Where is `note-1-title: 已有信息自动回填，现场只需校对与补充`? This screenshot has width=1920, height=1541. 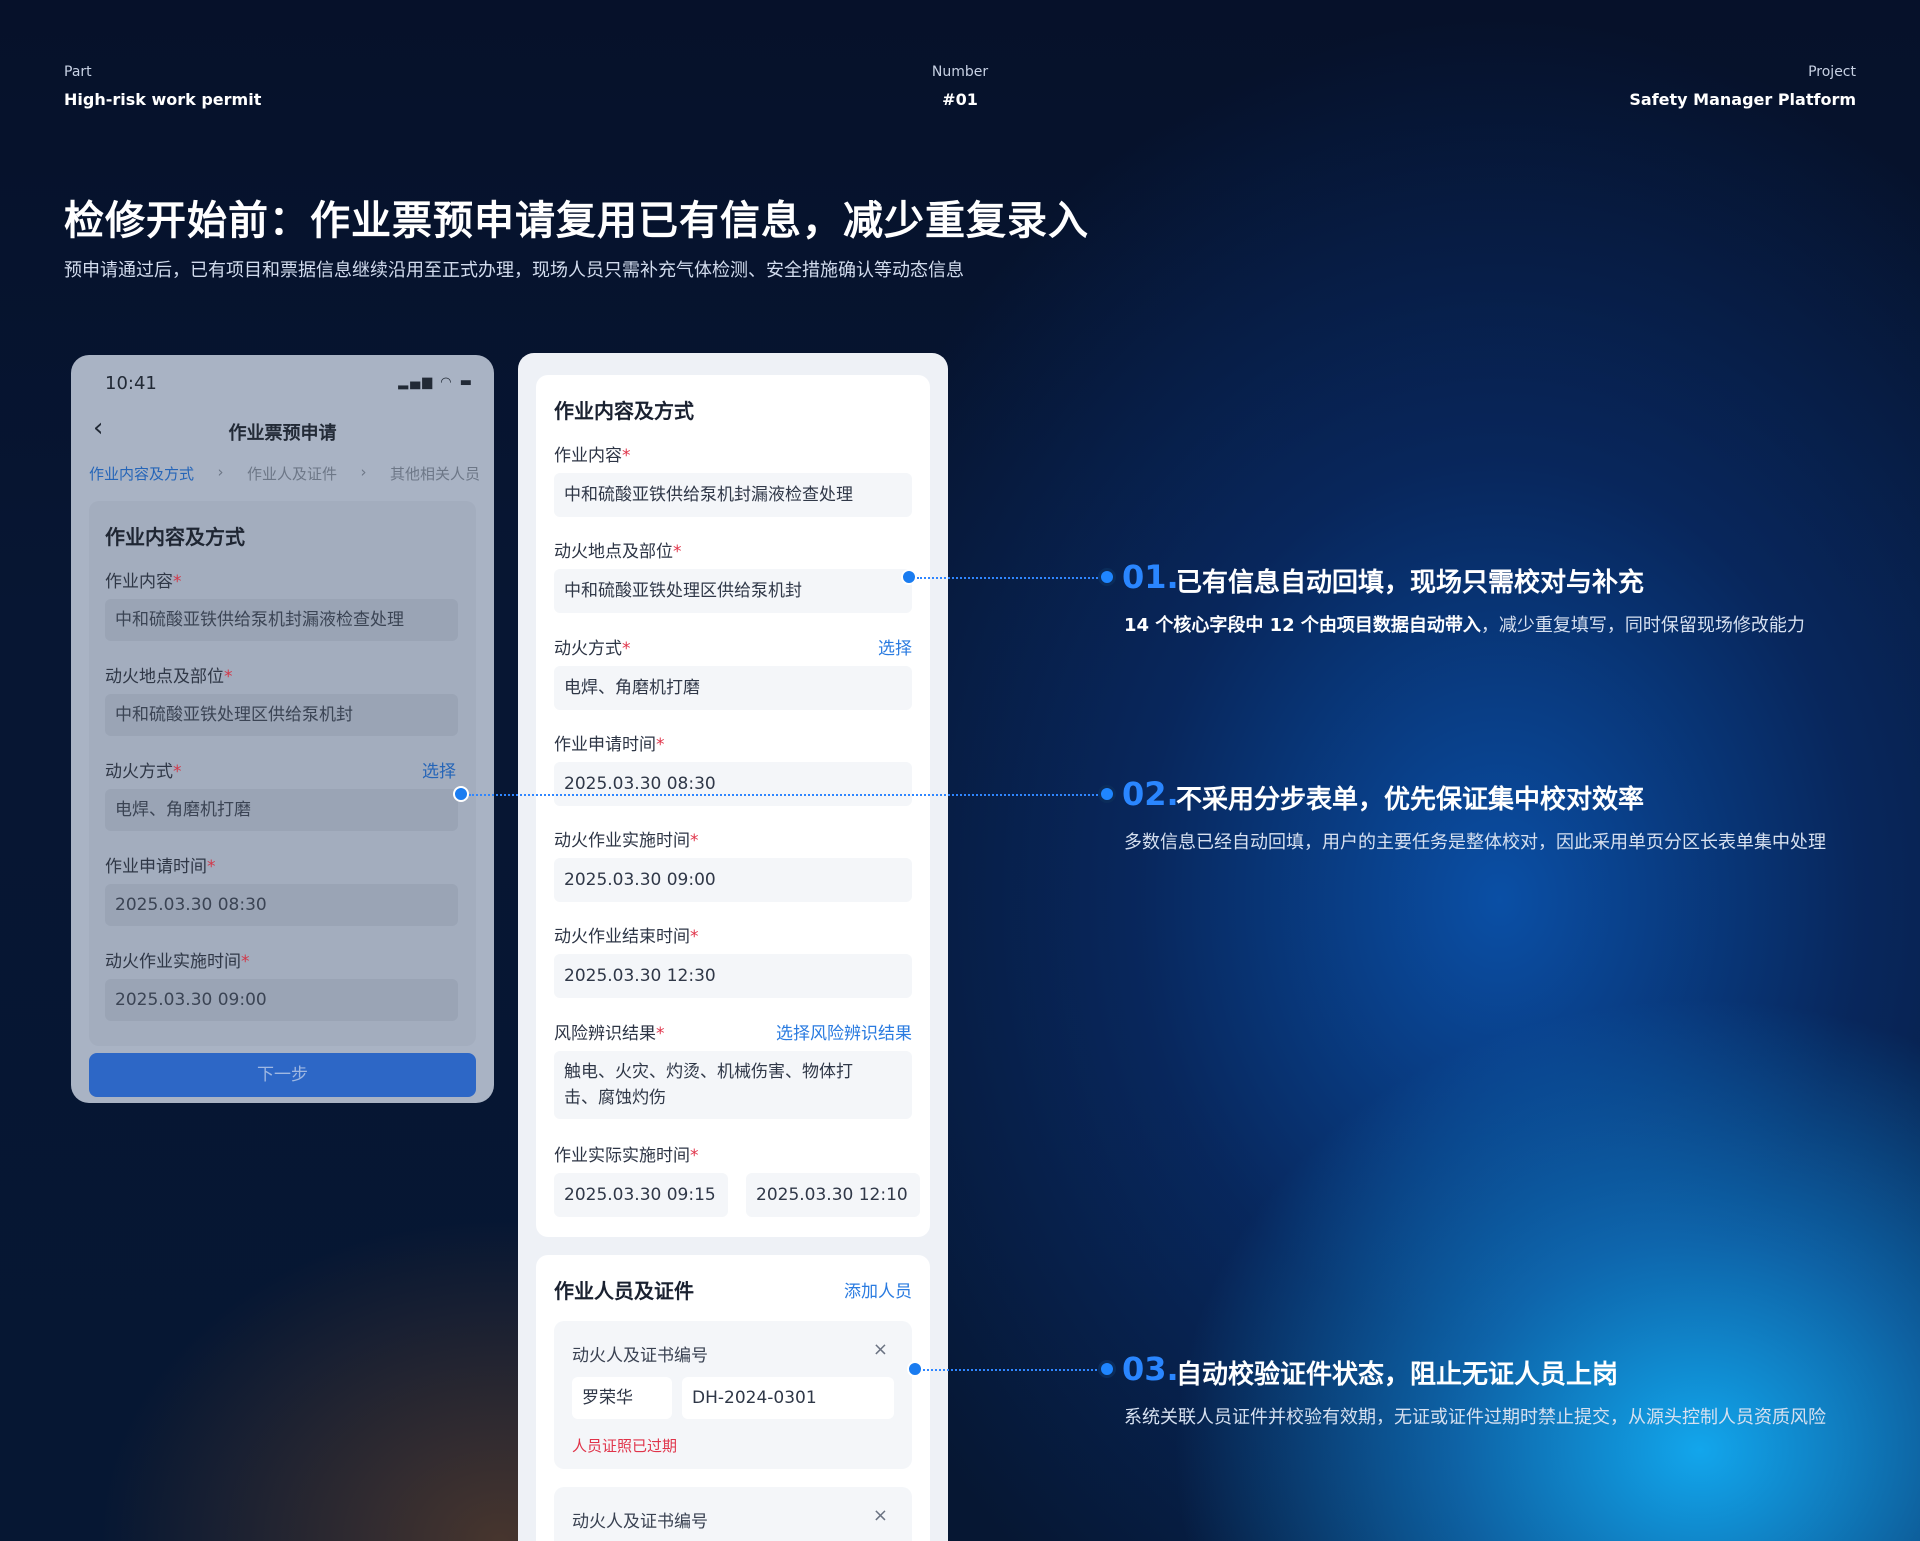 note-1-title: 已有信息自动回填，现场只需校对与补充 is located at coordinates (1410, 583).